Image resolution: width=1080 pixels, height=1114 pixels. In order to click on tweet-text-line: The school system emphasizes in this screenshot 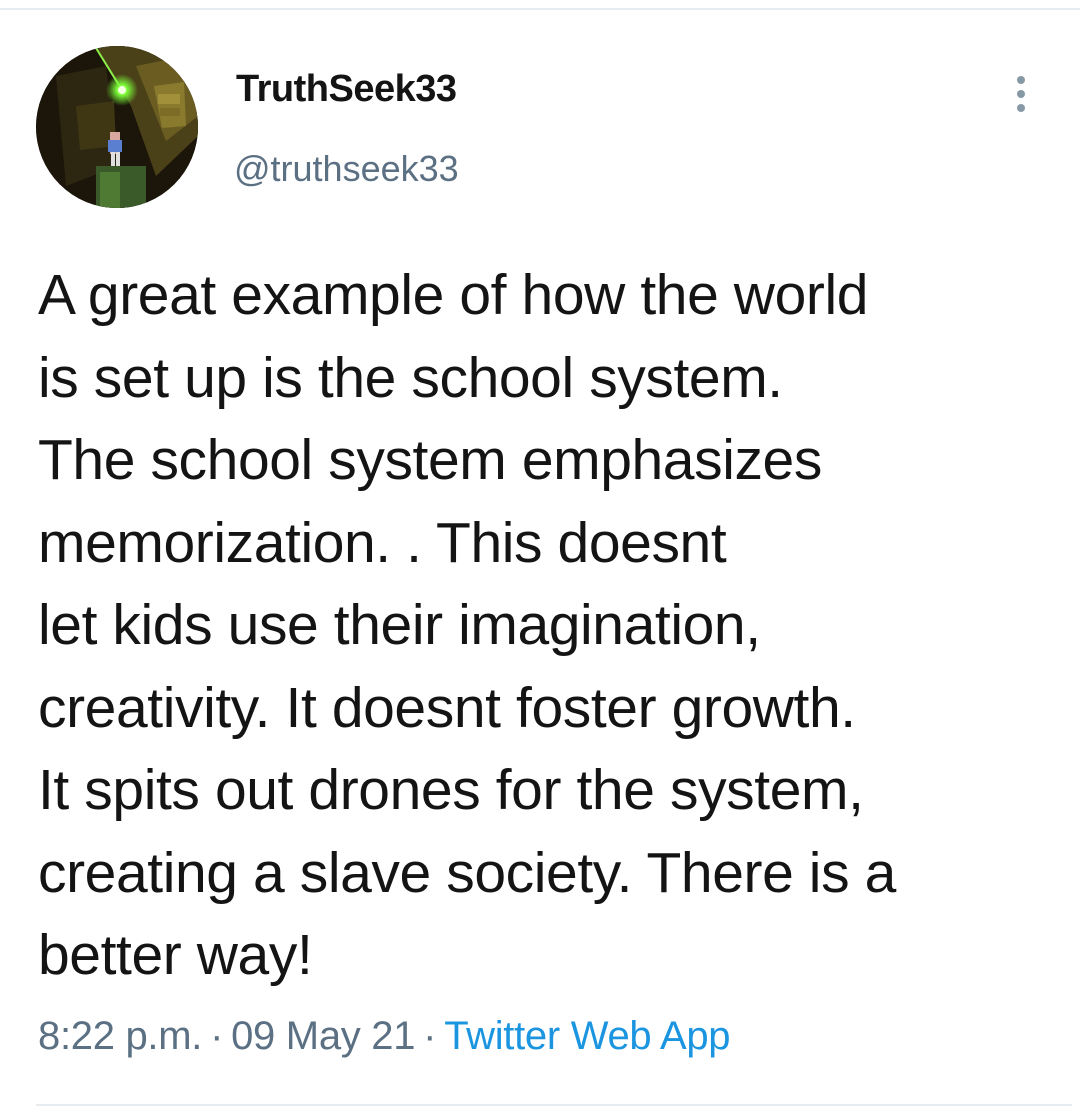, I will do `click(430, 460)`.